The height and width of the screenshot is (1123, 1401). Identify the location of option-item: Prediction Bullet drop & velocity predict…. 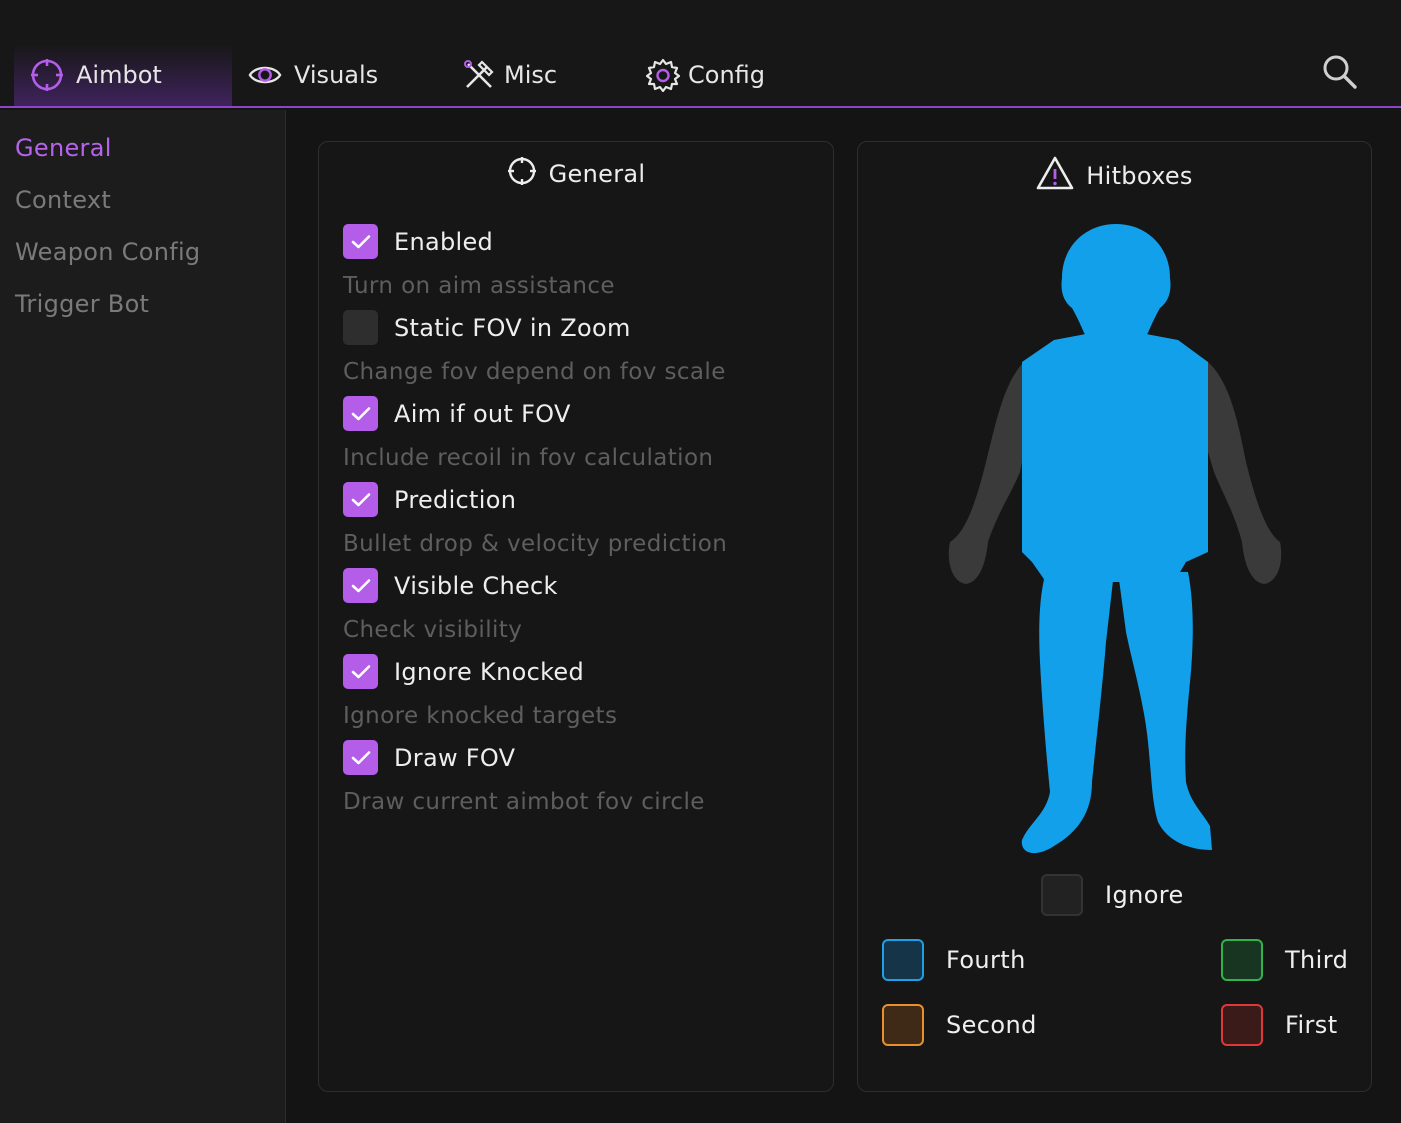
(535, 519).